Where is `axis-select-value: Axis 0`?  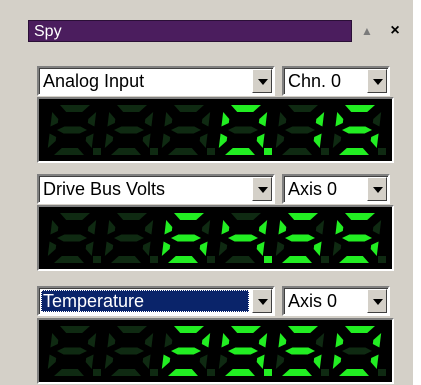 axis-select-value: Axis 0 is located at coordinates (313, 189).